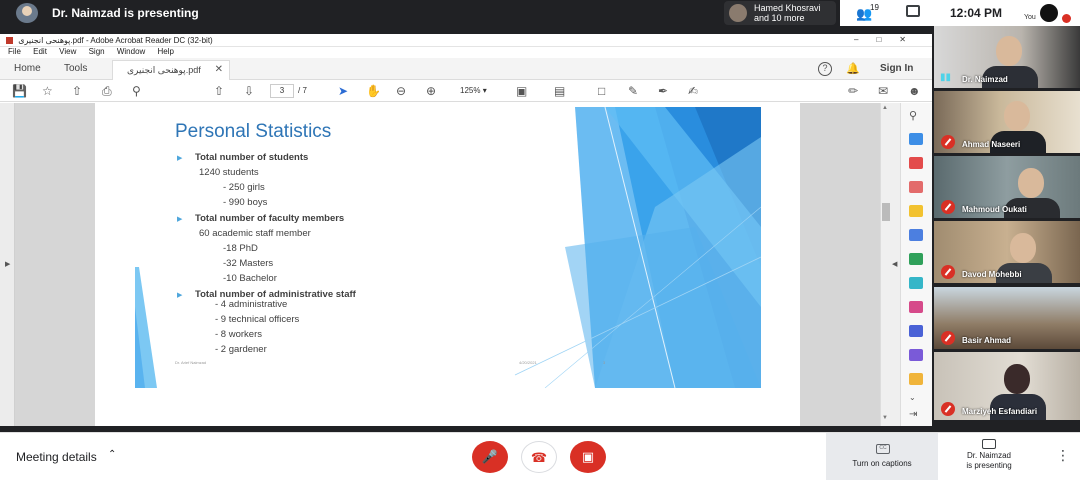  What do you see at coordinates (886, 212) in the screenshot?
I see `scroll-thumb` at bounding box center [886, 212].